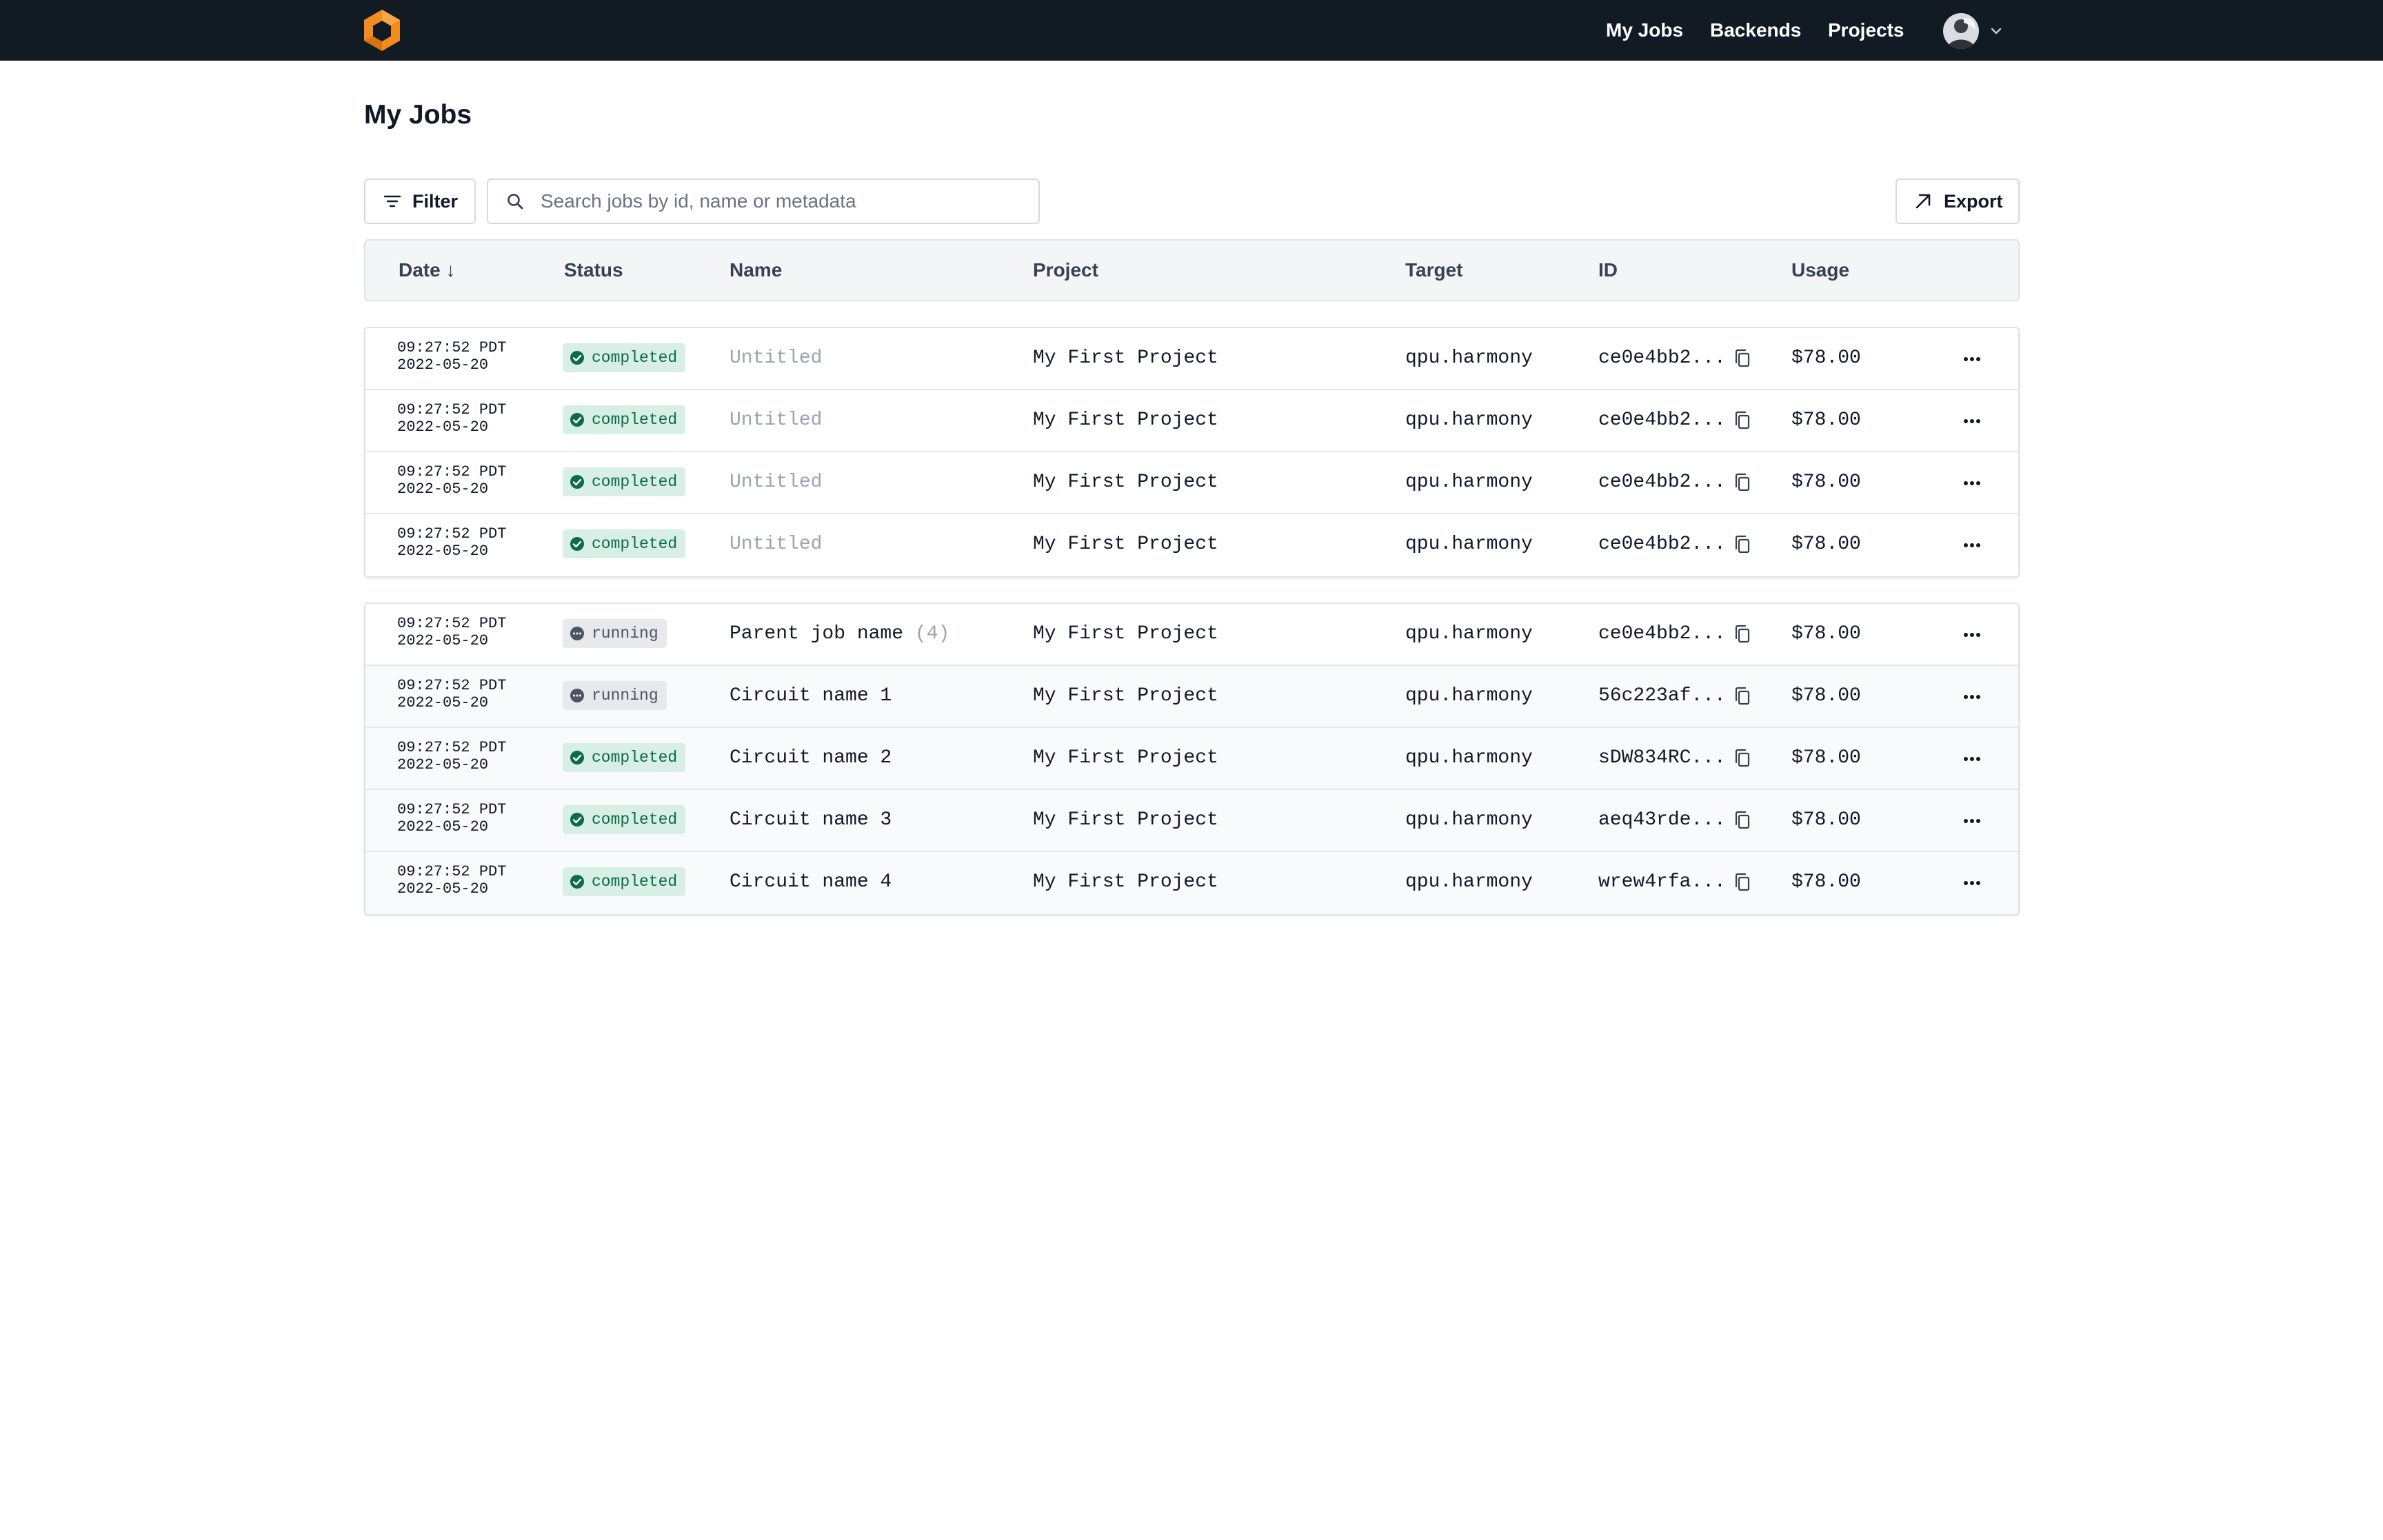 The height and width of the screenshot is (1540, 2383). What do you see at coordinates (1065, 270) in the screenshot?
I see `column-header-project: Project` at bounding box center [1065, 270].